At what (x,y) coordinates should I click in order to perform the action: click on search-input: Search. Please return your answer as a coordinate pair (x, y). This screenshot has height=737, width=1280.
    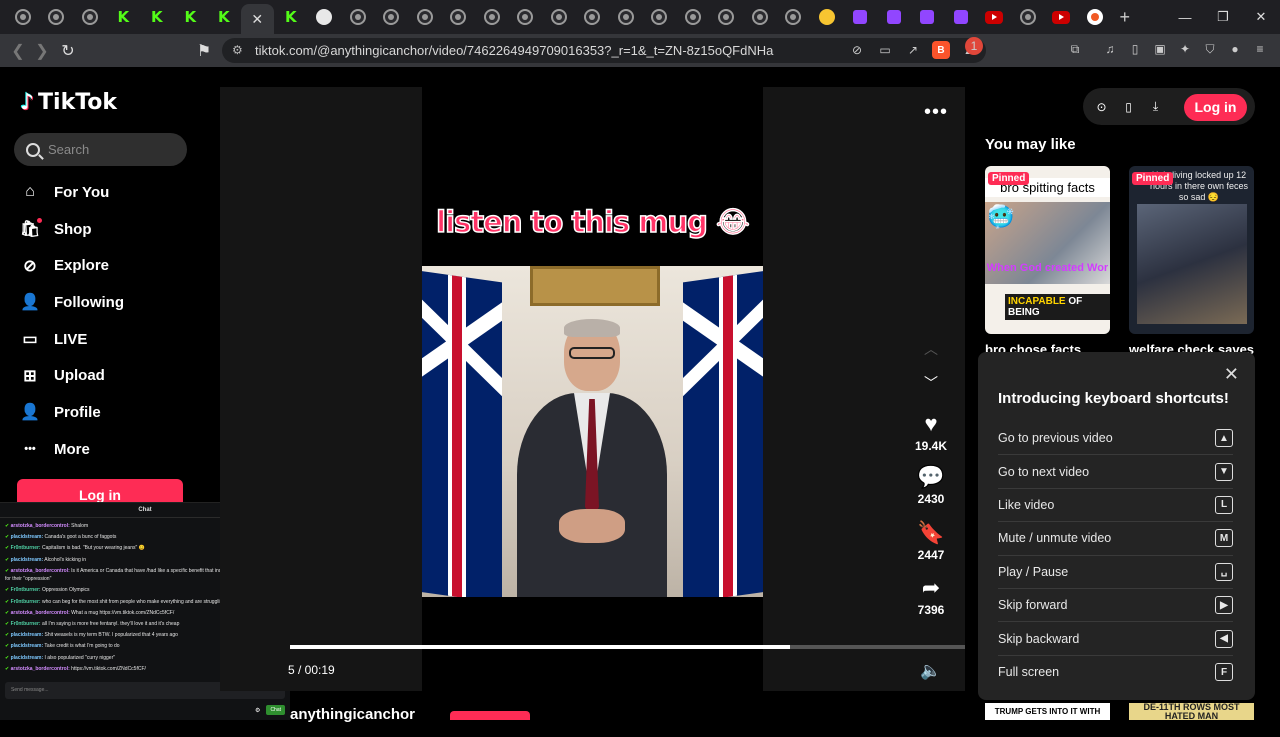
    Looking at the image, I should click on (100, 149).